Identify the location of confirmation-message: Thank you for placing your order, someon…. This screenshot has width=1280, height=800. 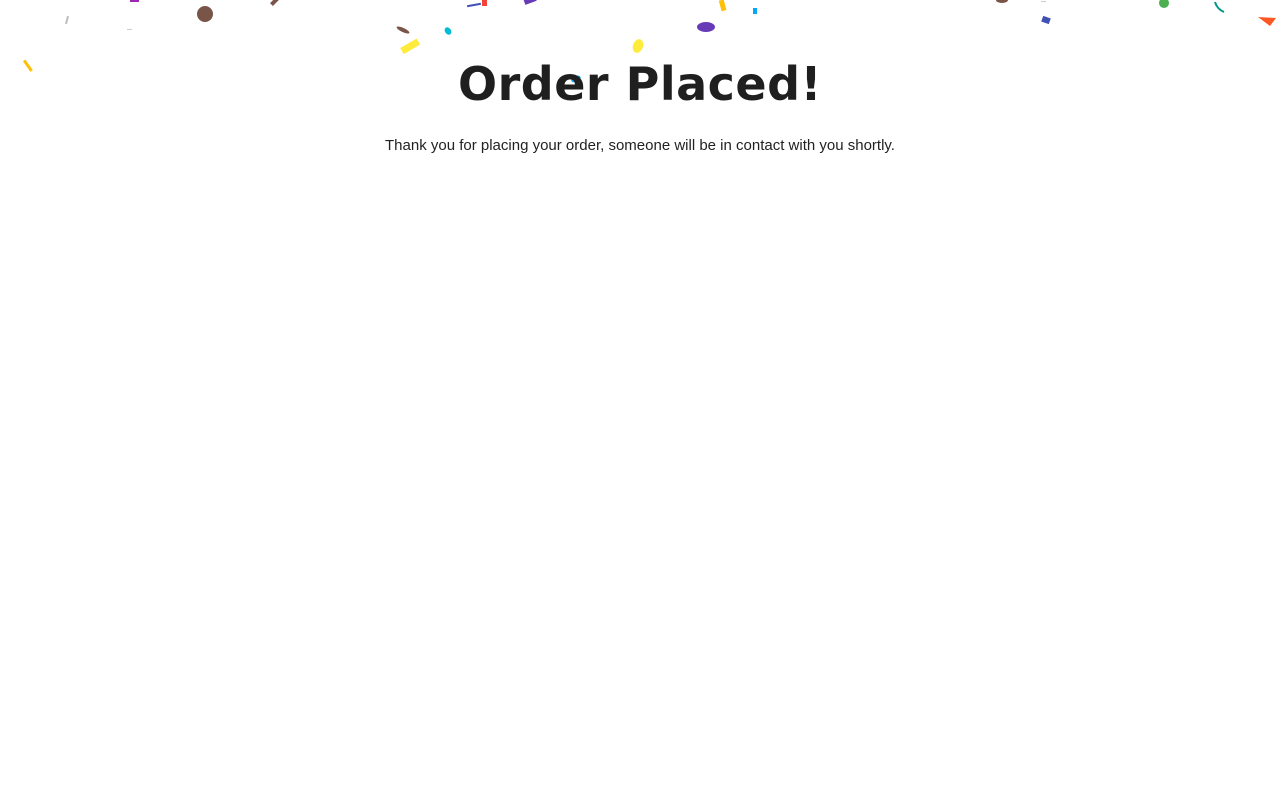
(640, 145).